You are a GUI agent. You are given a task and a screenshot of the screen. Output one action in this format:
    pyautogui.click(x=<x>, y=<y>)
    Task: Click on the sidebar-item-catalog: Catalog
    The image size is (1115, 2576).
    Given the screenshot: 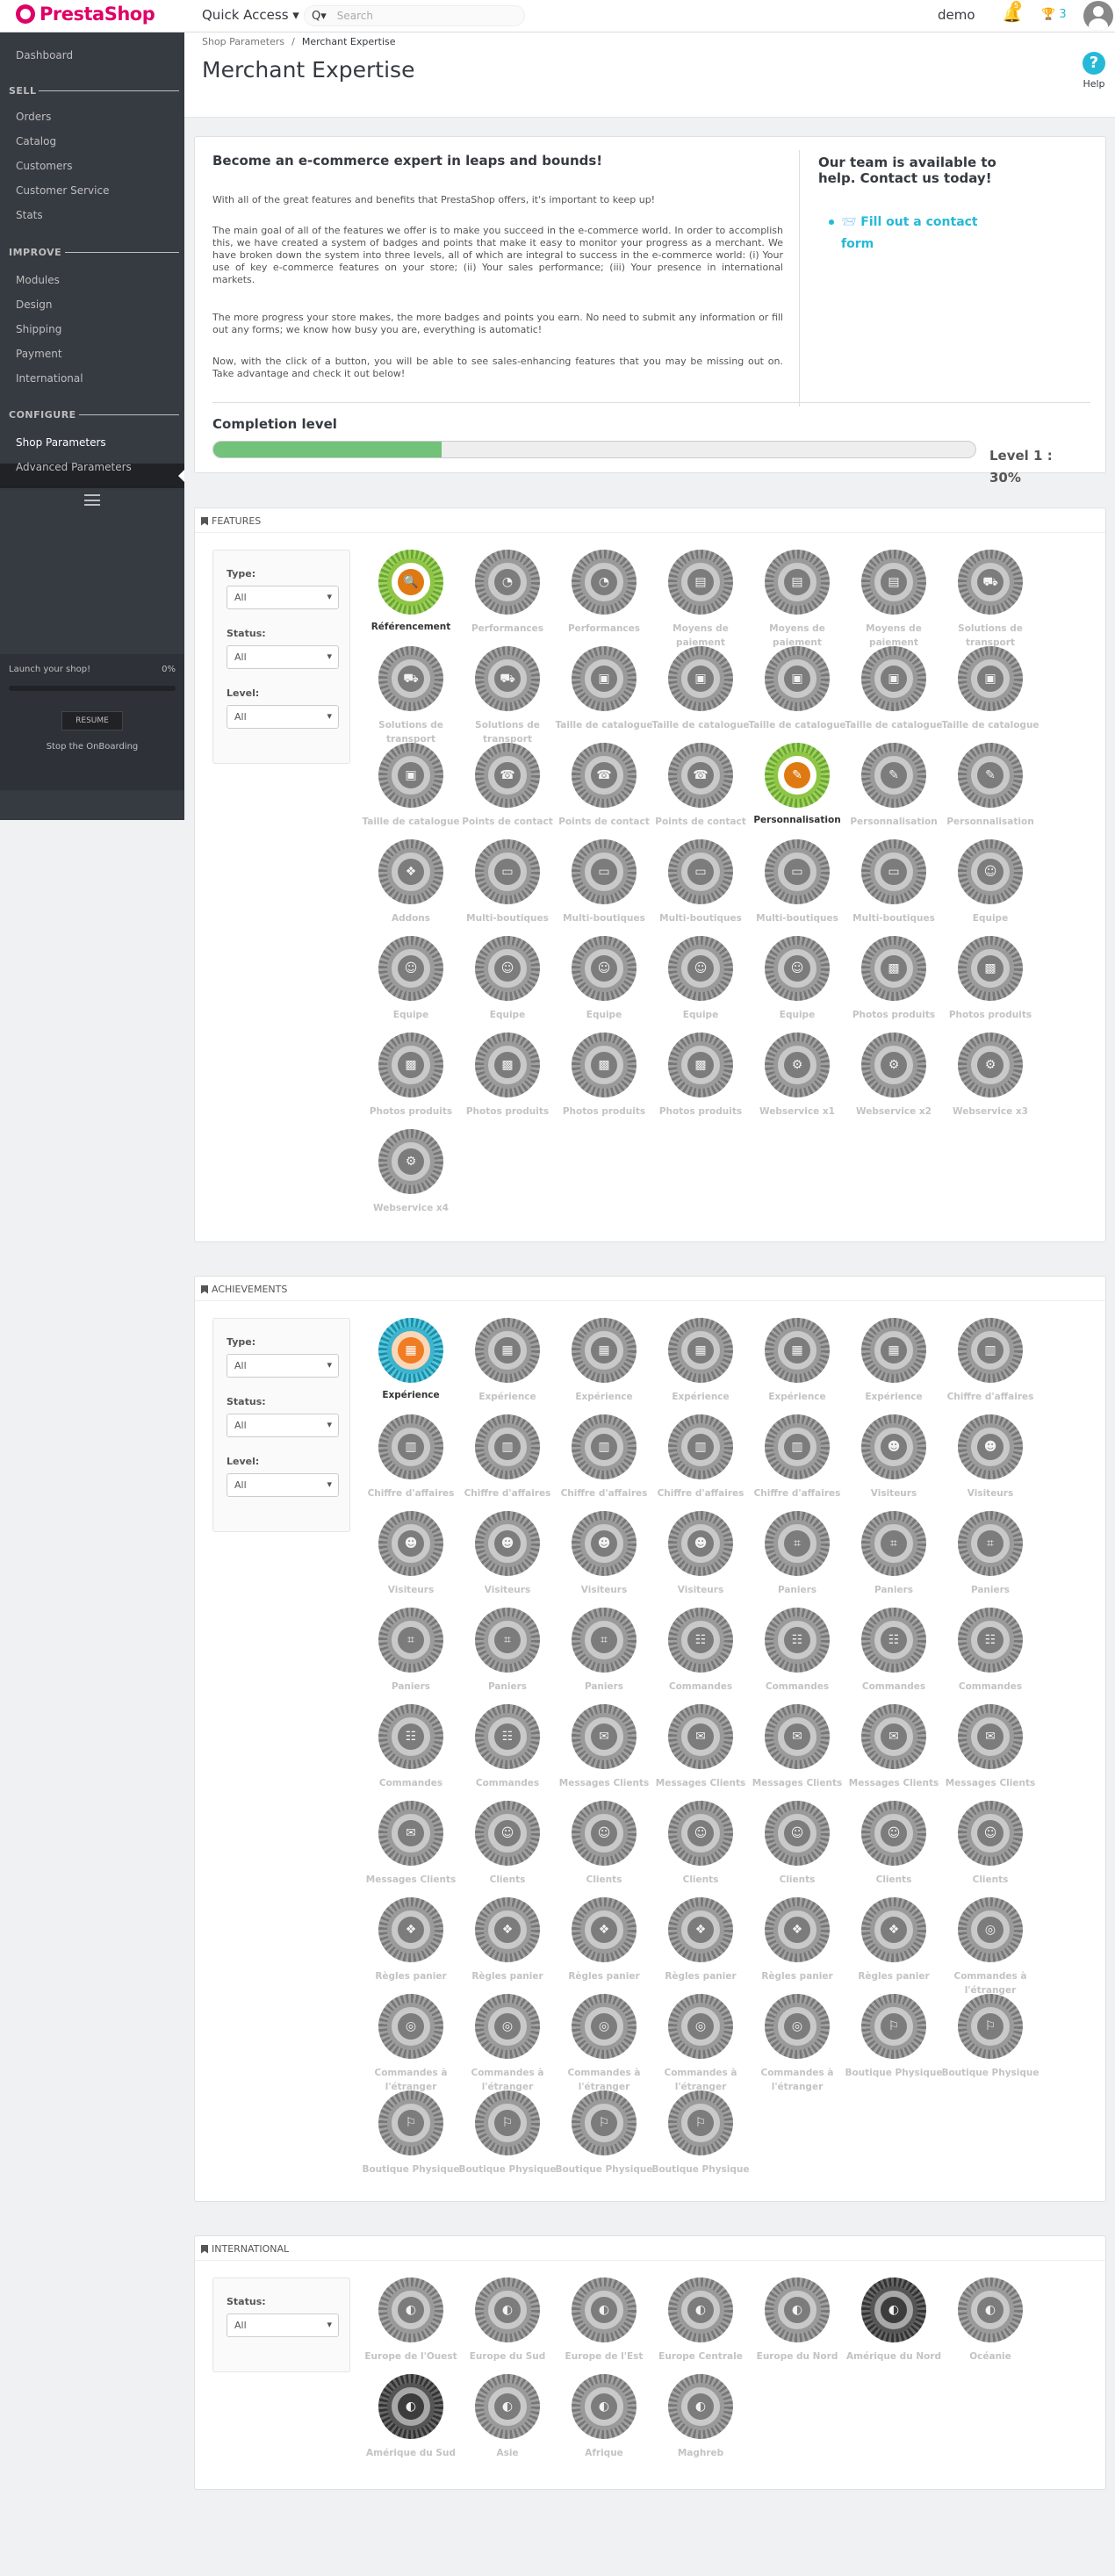 What is the action you would take?
    pyautogui.click(x=36, y=141)
    